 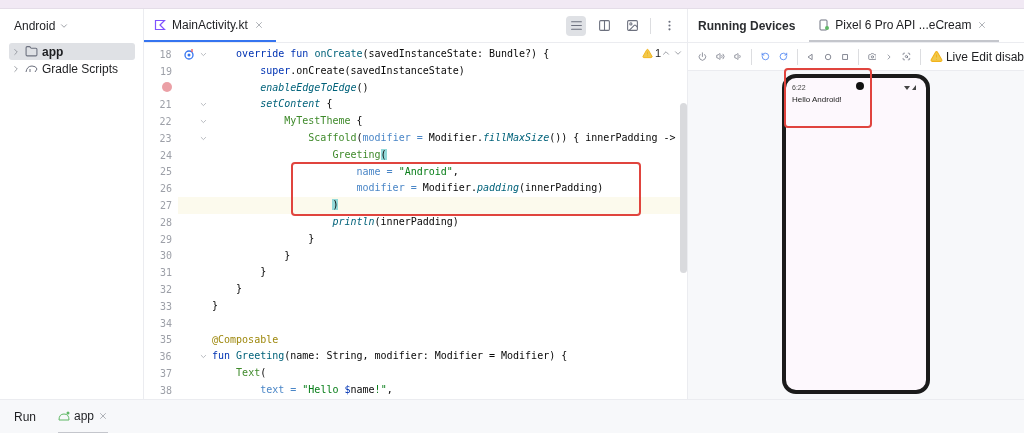 I want to click on code-line: fun Greeting(name: String, modifier: Modifier = Modifier) {, so click(x=389, y=356).